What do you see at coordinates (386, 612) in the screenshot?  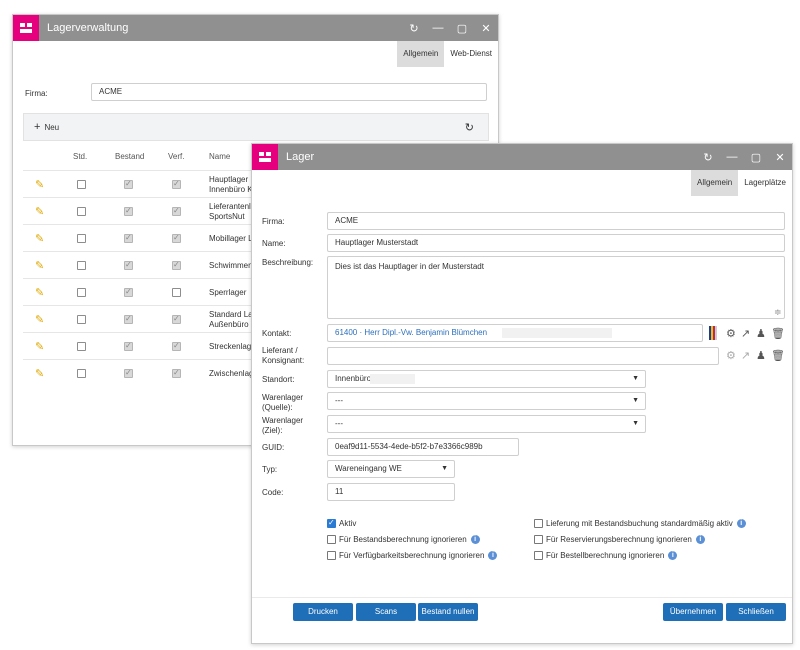 I see `scans-button: Scans` at bounding box center [386, 612].